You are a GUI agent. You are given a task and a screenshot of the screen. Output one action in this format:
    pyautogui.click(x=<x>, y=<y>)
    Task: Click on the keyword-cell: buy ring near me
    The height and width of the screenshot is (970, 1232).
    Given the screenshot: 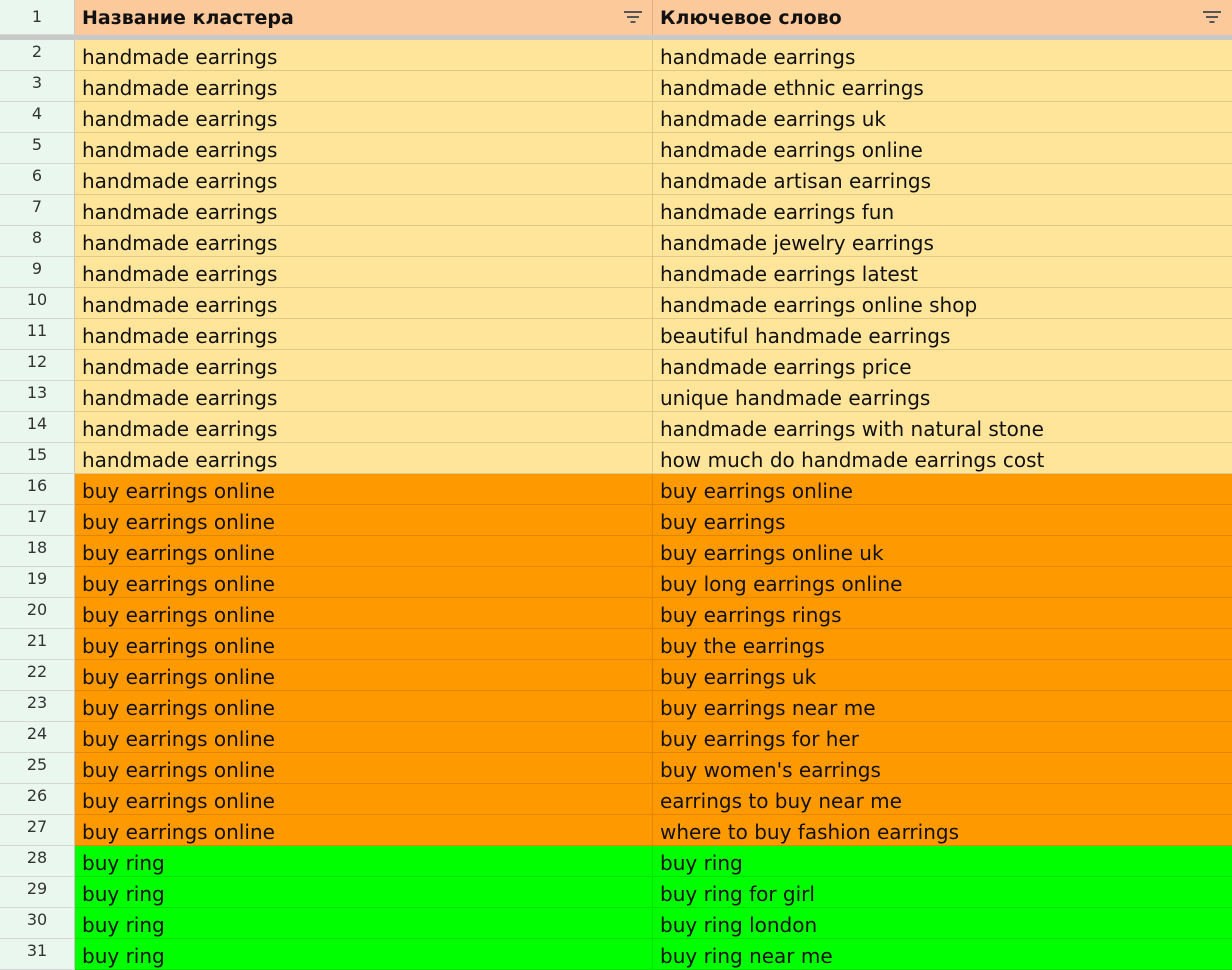 What is the action you would take?
    pyautogui.click(x=942, y=954)
    